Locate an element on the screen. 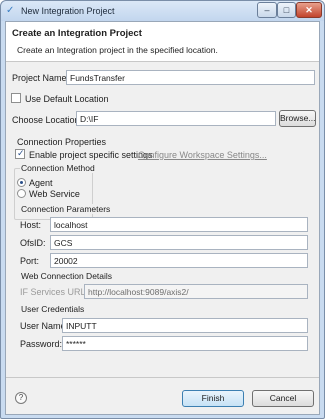  window-title: New Integration Project is located at coordinates (68, 11).